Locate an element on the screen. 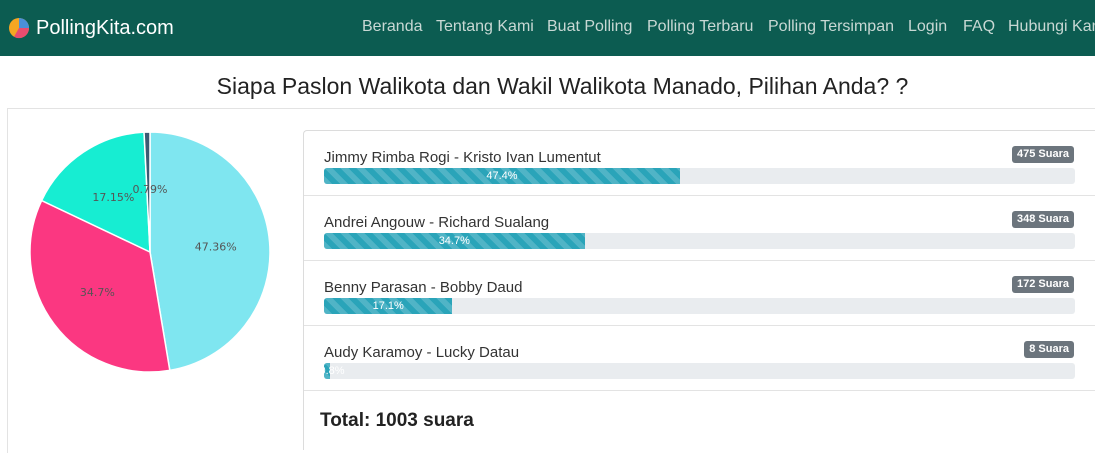 The image size is (1095, 453). nav-tentang-kami: Tentang Kami is located at coordinates (485, 27).